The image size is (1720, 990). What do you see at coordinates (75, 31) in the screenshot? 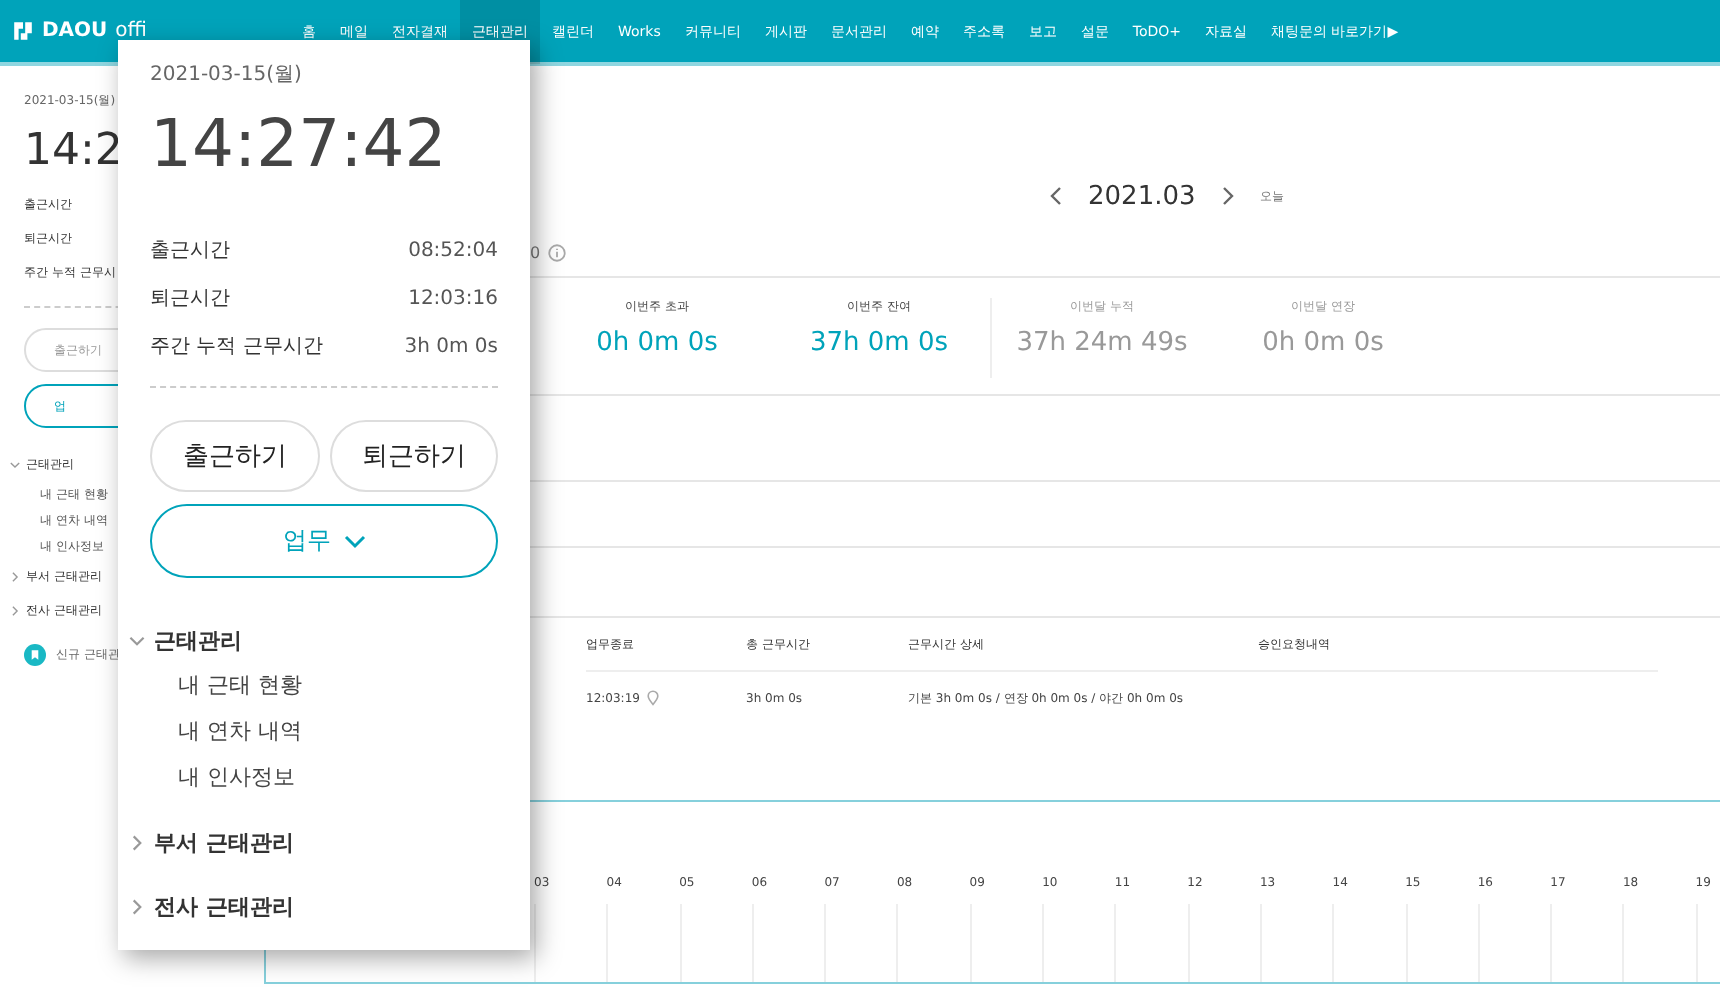
I see `logo-text: DAOU` at bounding box center [75, 31].